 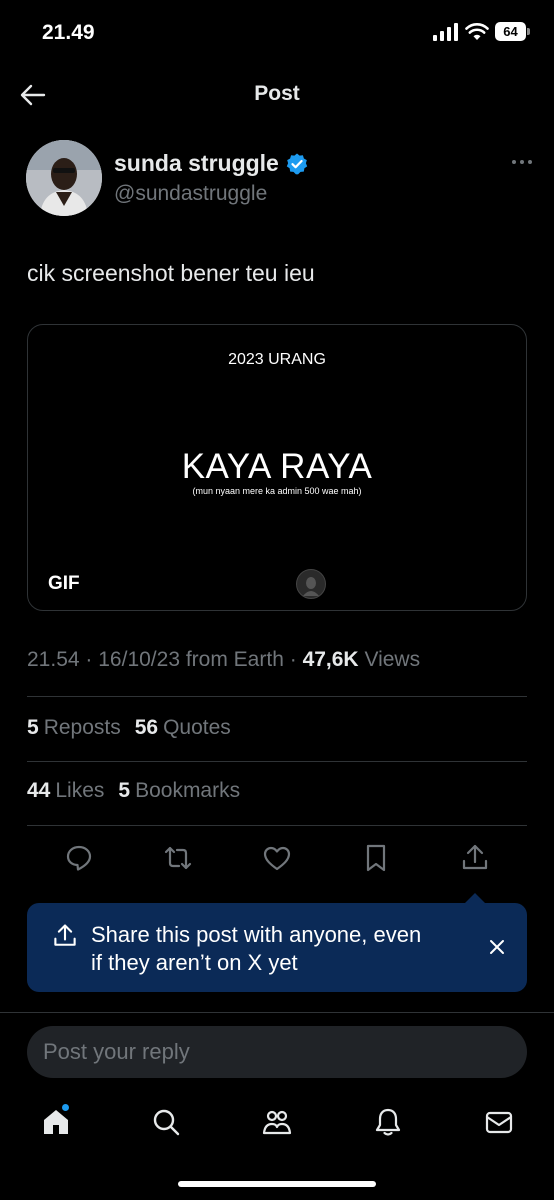 What do you see at coordinates (194, 962) in the screenshot?
I see `share-tooltip-line2: if they aren’t on X yet` at bounding box center [194, 962].